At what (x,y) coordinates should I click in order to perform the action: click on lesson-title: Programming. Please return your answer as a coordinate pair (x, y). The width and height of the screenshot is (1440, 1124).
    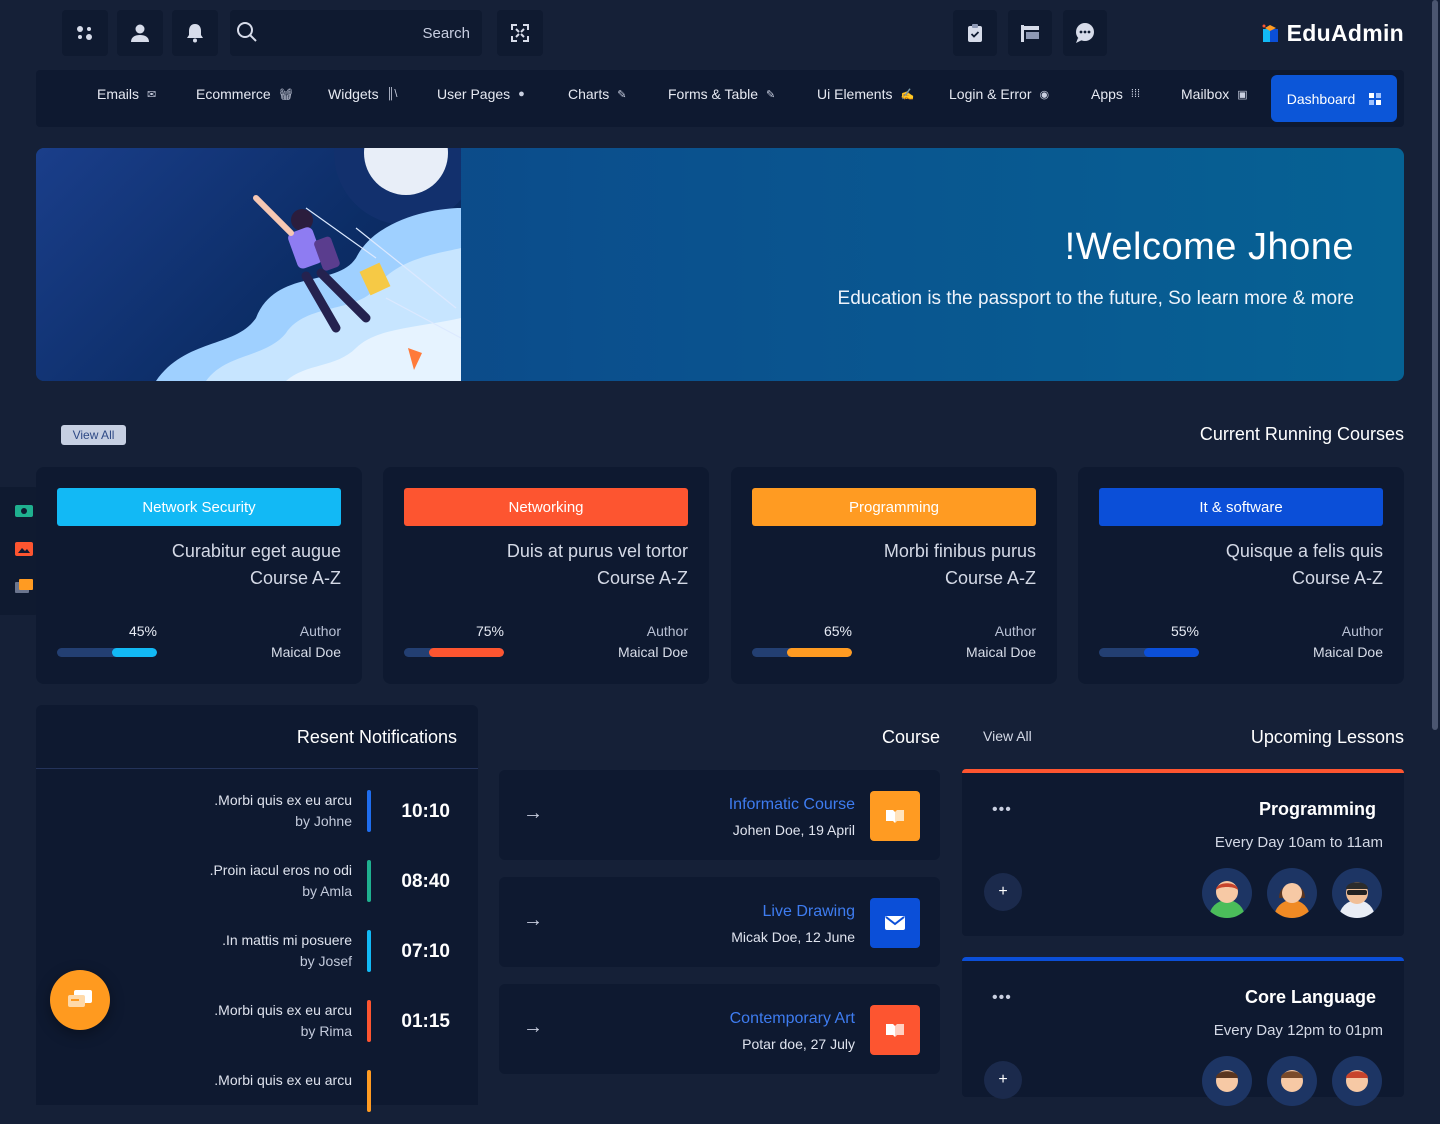
    Looking at the image, I should click on (1317, 809).